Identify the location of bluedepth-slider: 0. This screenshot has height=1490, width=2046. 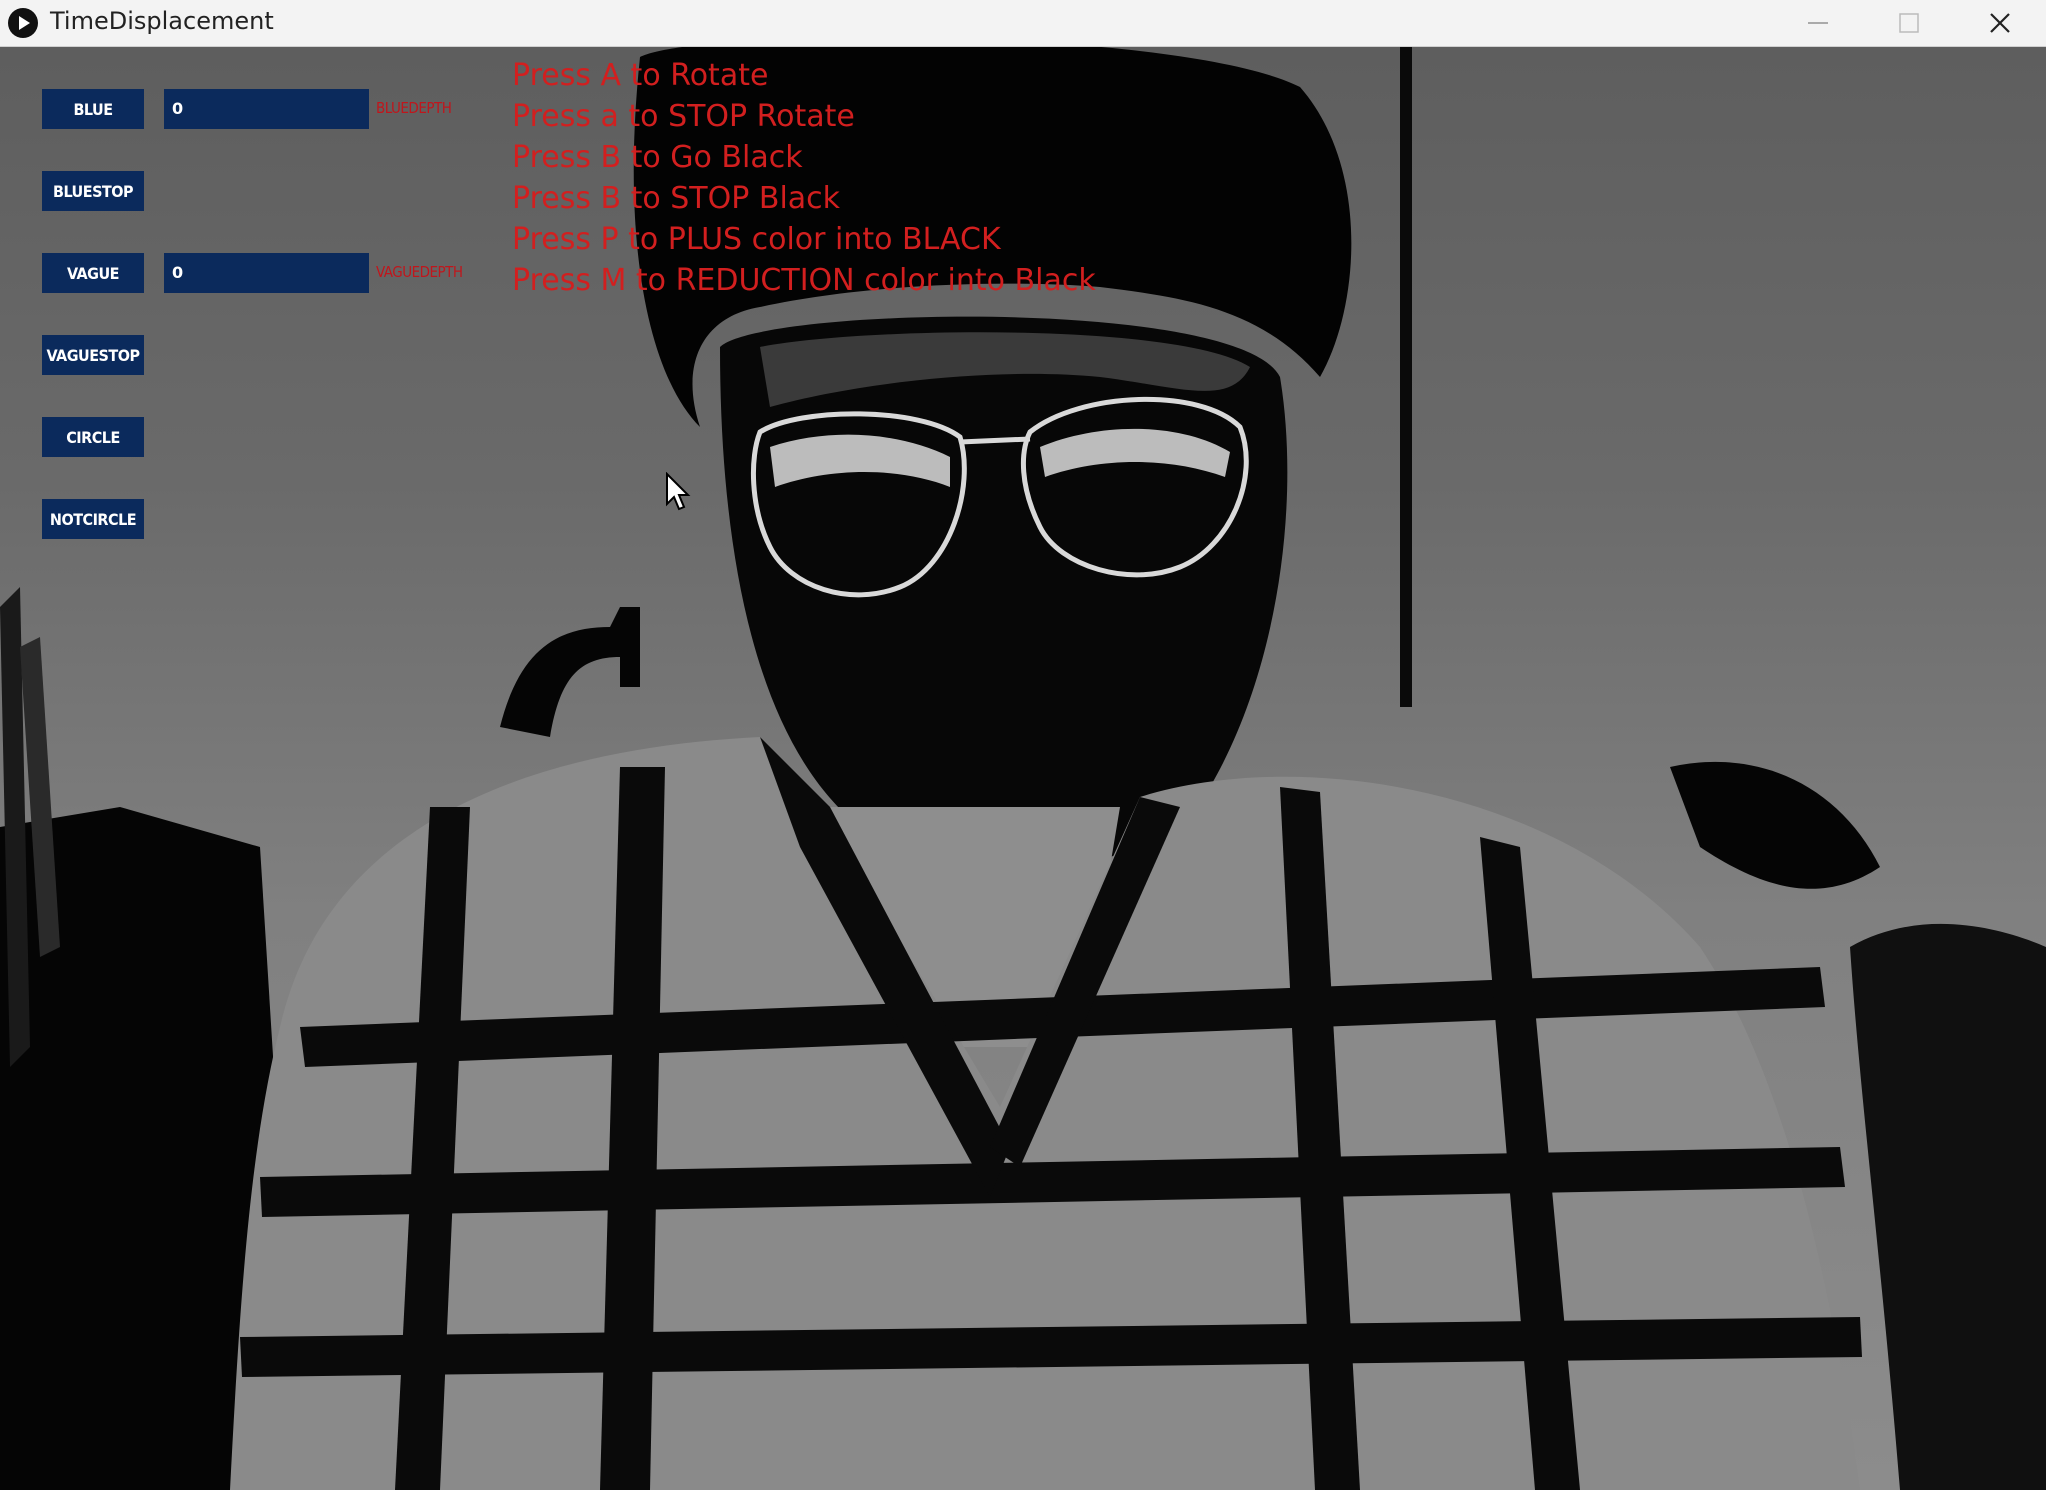
(266, 109).